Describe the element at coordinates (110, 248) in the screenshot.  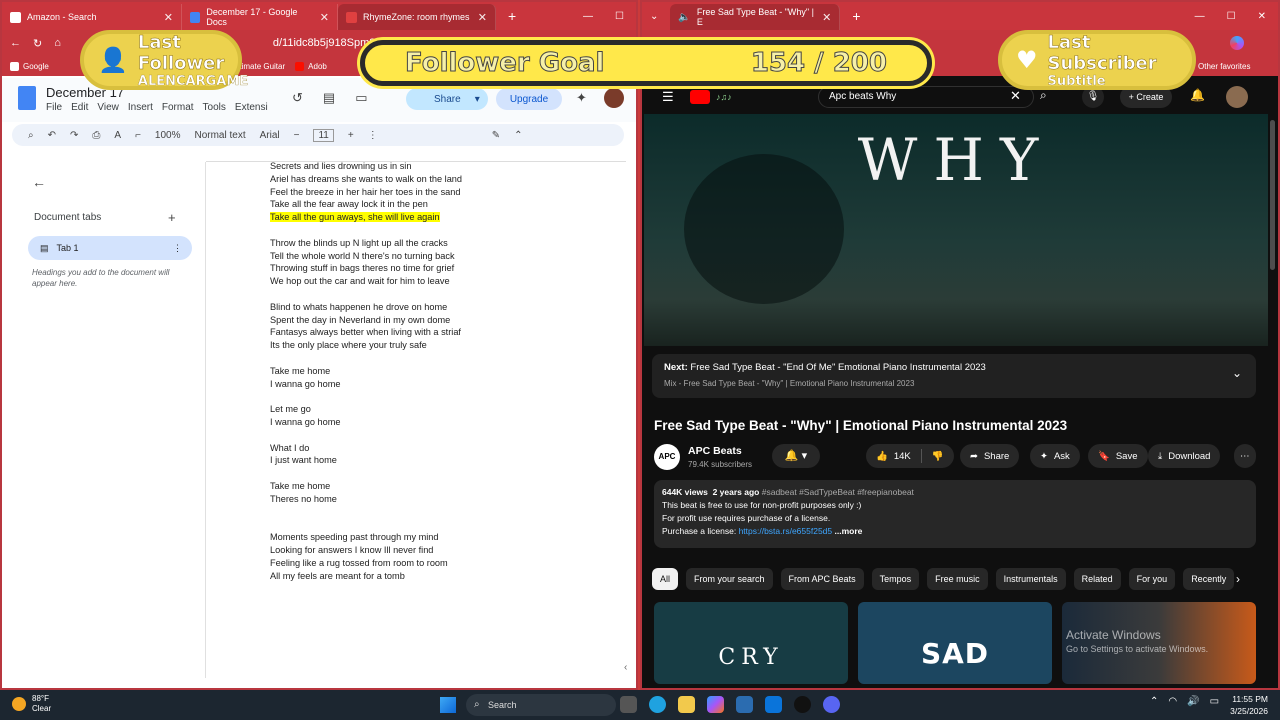
I see `sidebar-item-tab-1: ▤ Tab 1 ⋮` at that location.